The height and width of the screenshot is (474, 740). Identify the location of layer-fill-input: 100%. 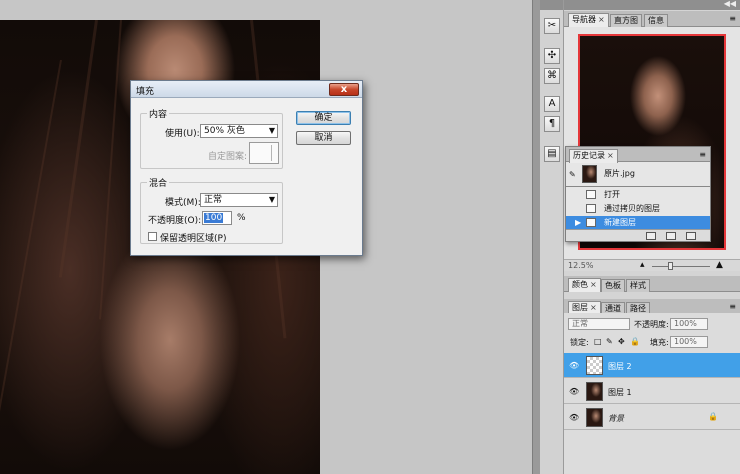
(689, 342).